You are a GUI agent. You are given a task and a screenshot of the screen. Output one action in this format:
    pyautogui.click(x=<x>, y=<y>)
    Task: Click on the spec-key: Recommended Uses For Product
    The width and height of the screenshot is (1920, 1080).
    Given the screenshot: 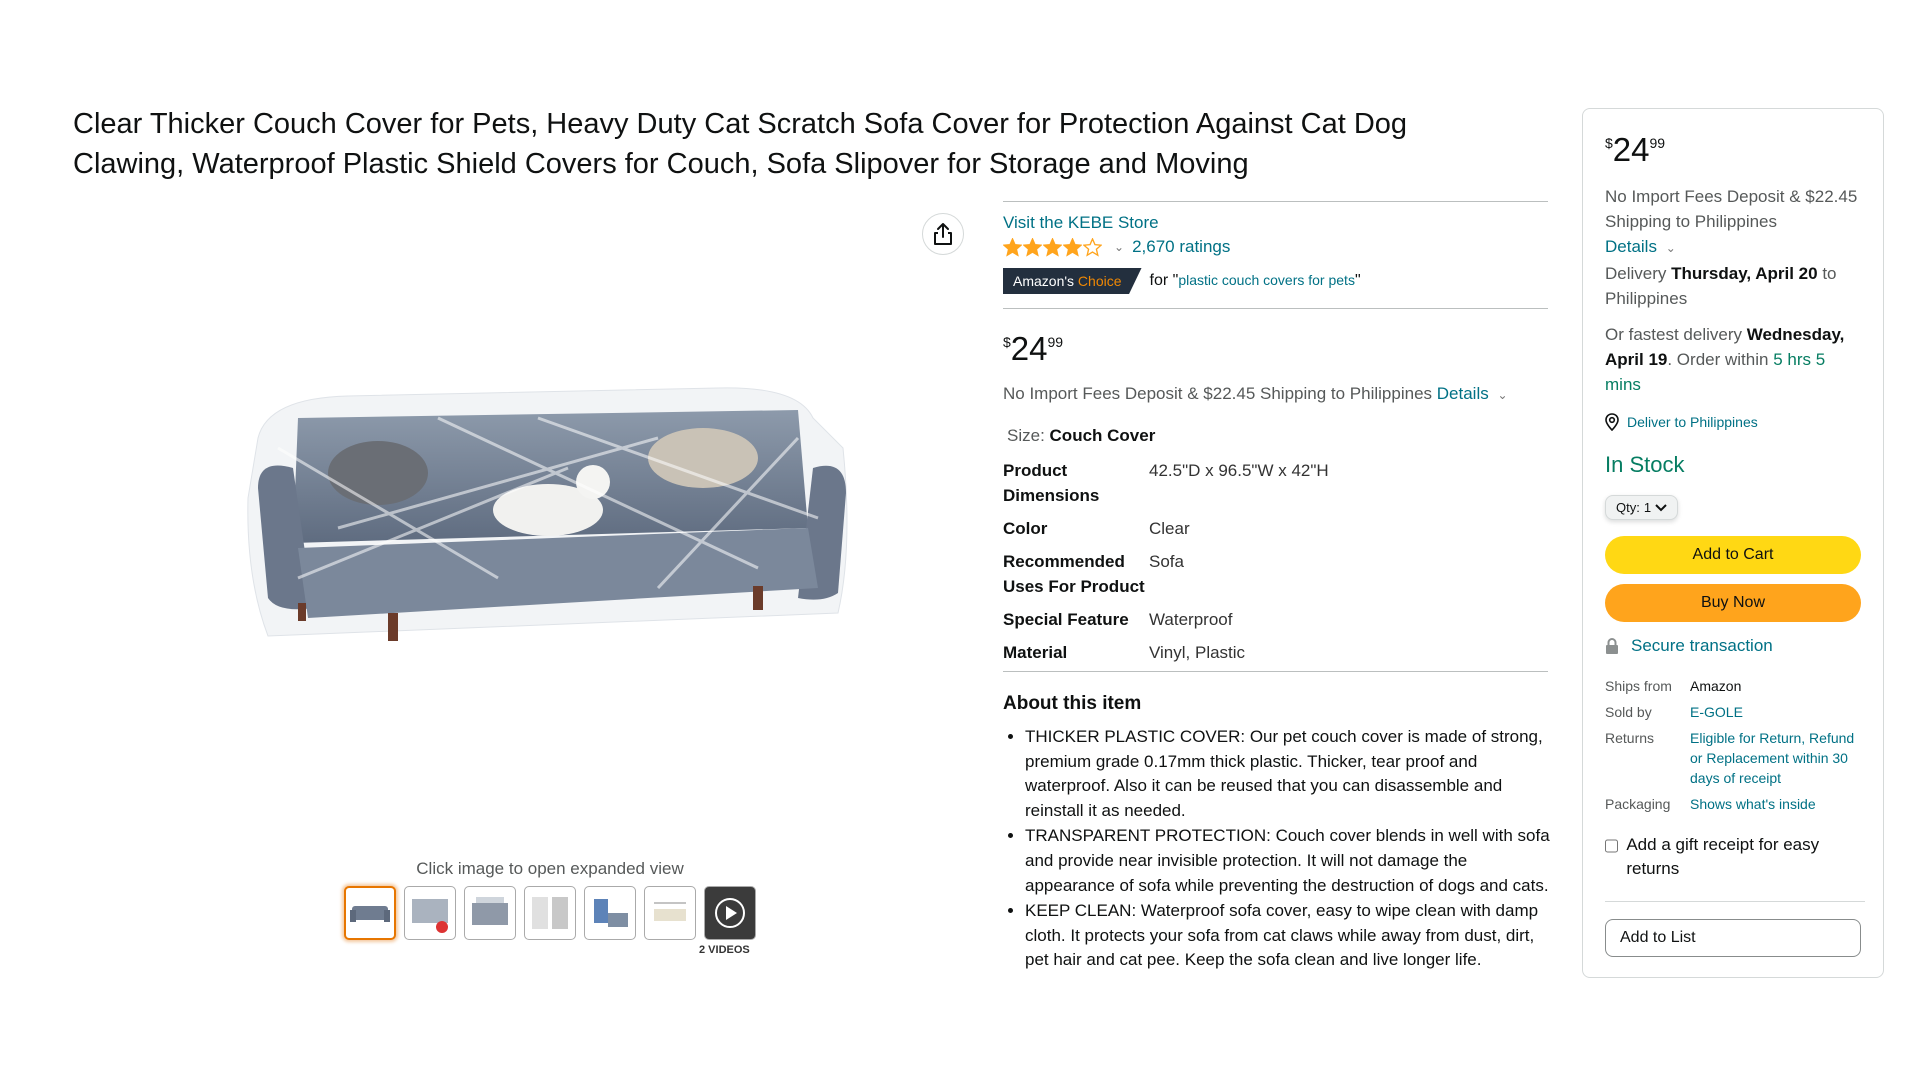 What is the action you would take?
    pyautogui.click(x=1074, y=574)
    